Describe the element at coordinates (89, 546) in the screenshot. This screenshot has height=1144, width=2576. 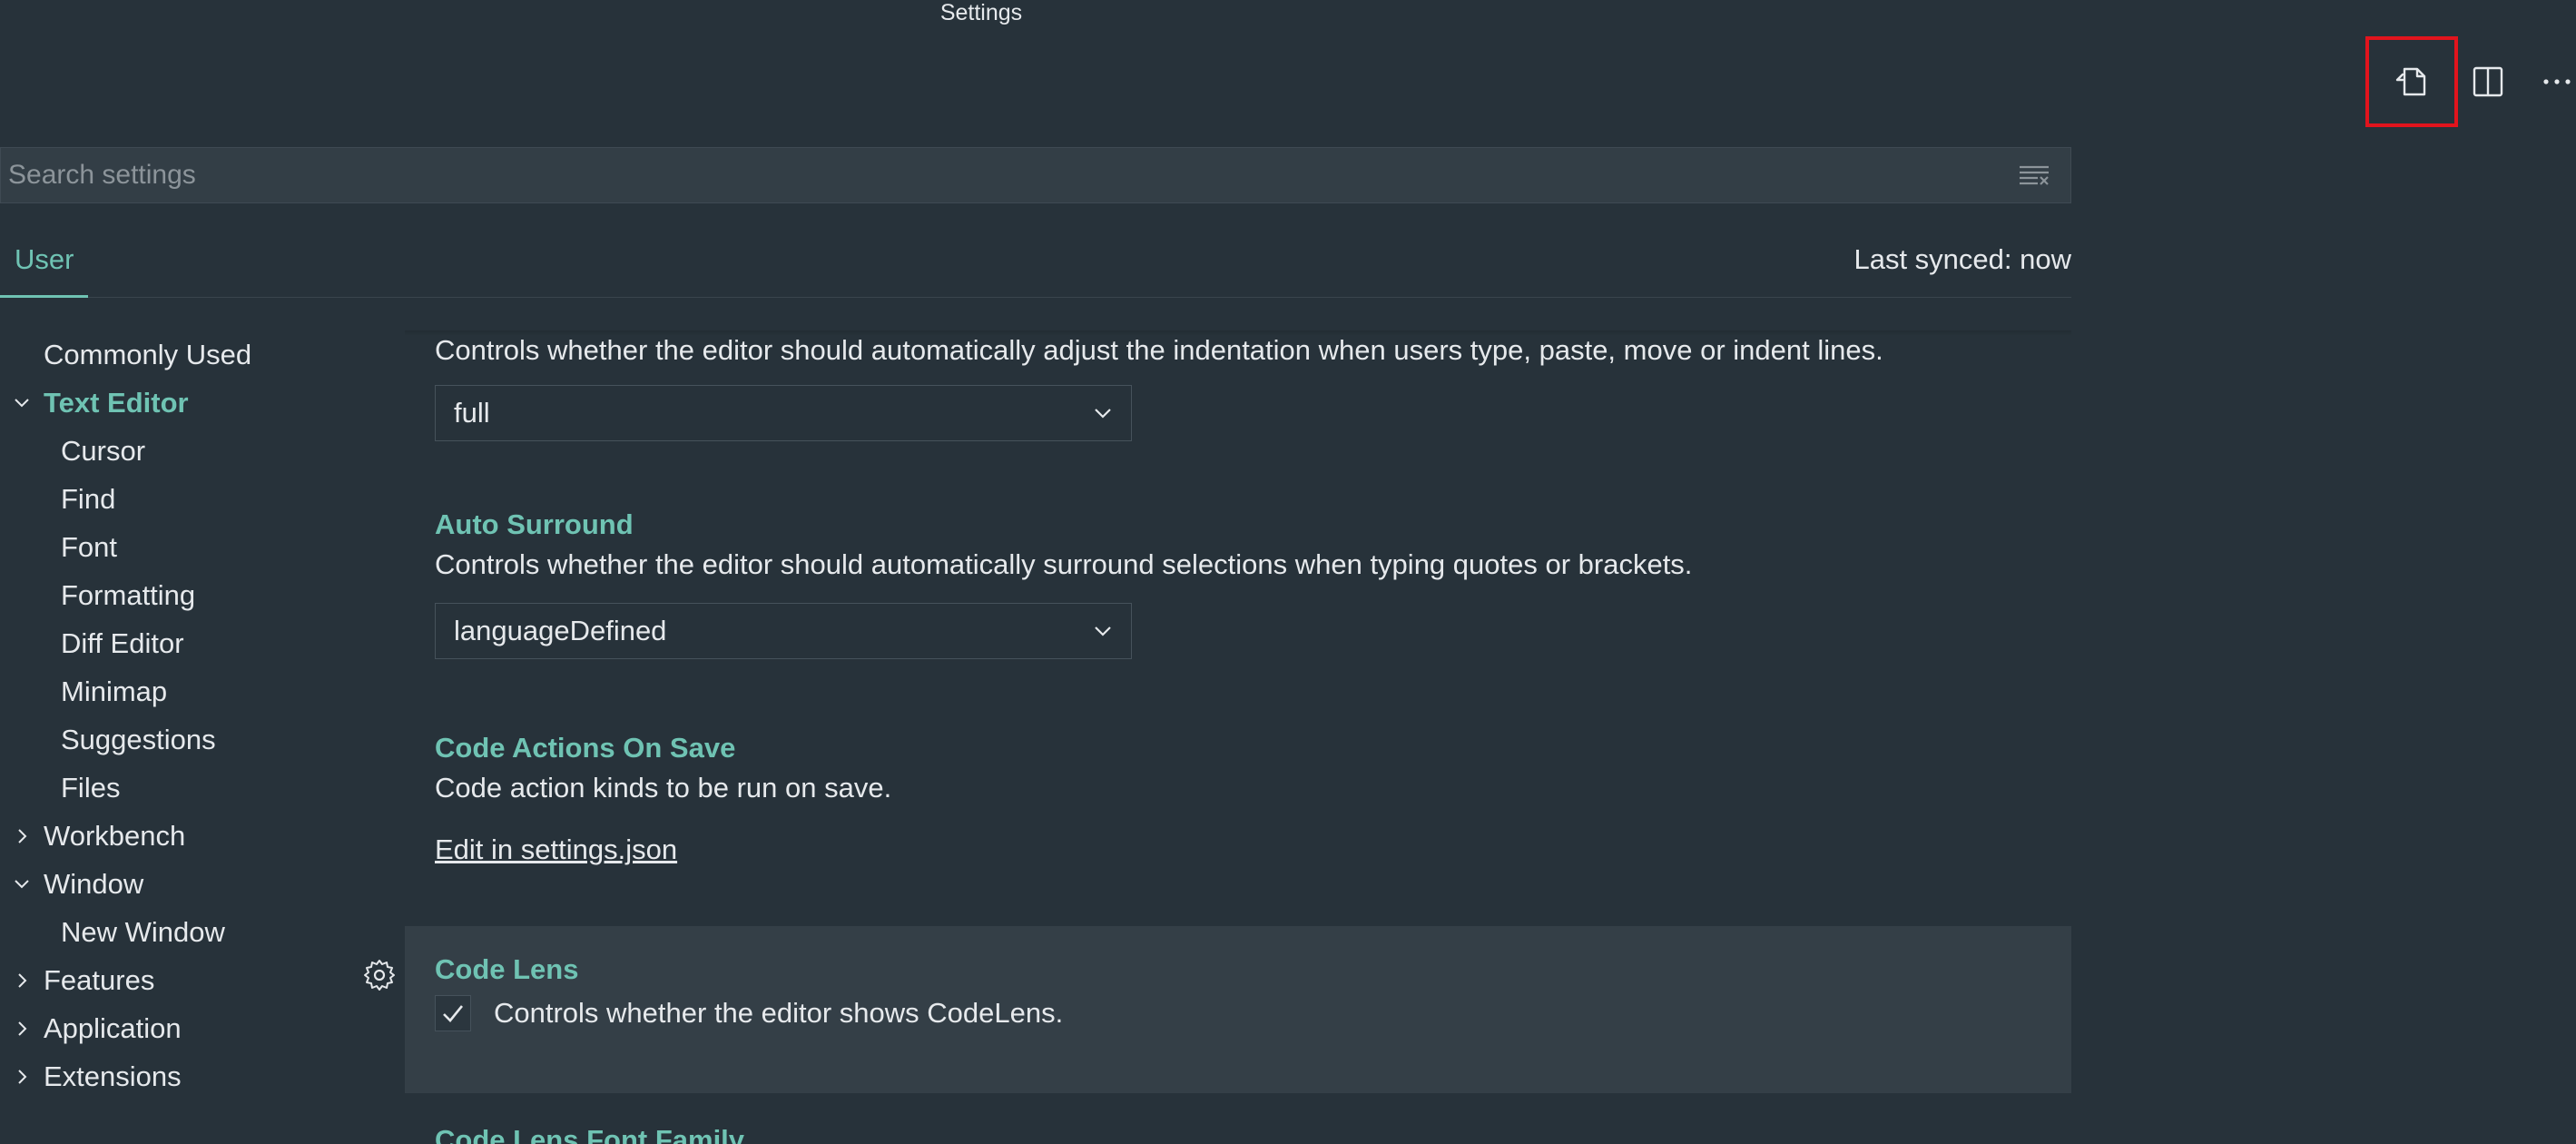
I see `toc-item-label: Font` at that location.